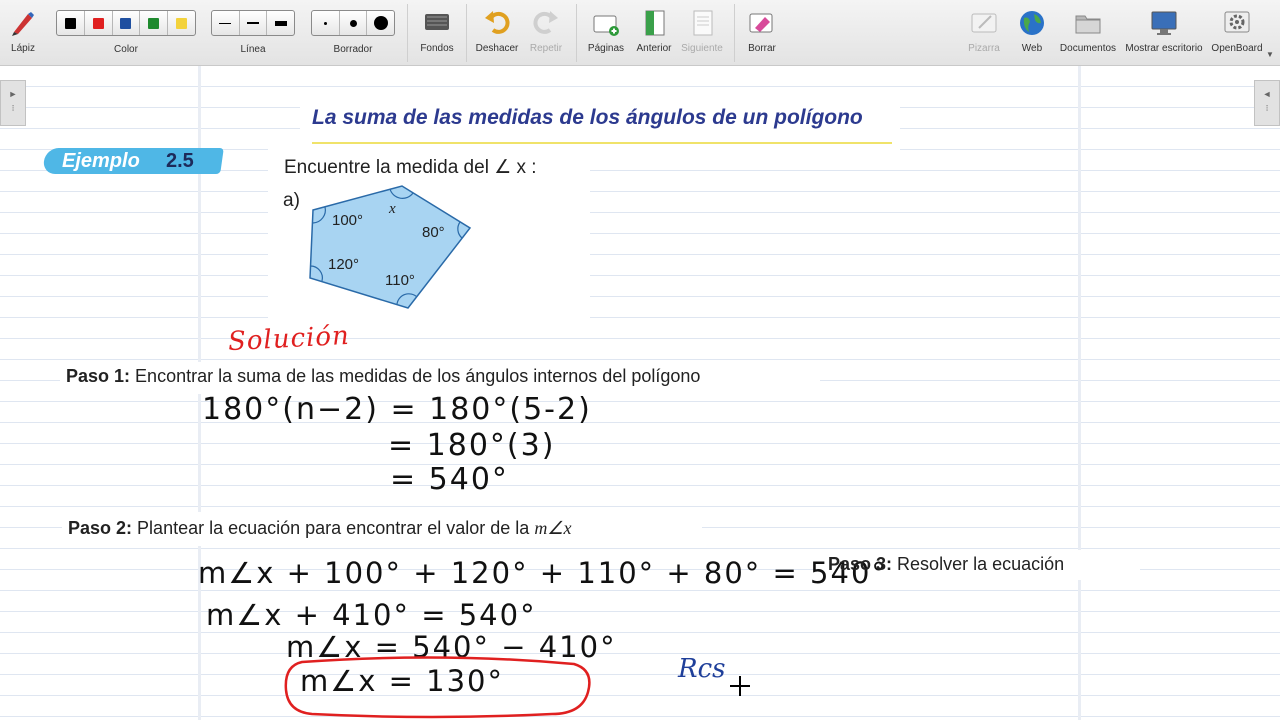 The image size is (1280, 720). I want to click on globe-icon, so click(1032, 23).